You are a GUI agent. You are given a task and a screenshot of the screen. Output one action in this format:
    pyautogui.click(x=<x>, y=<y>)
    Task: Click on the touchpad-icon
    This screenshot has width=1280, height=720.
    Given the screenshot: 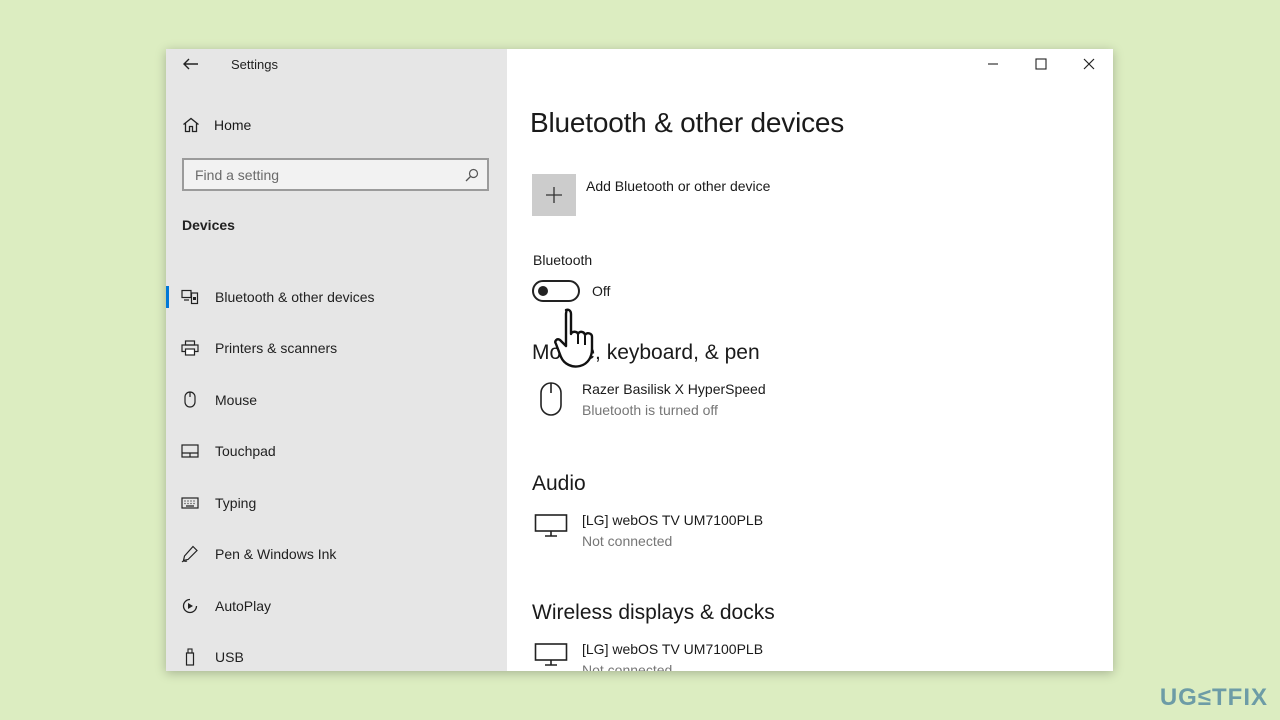 What is the action you would take?
    pyautogui.click(x=190, y=451)
    